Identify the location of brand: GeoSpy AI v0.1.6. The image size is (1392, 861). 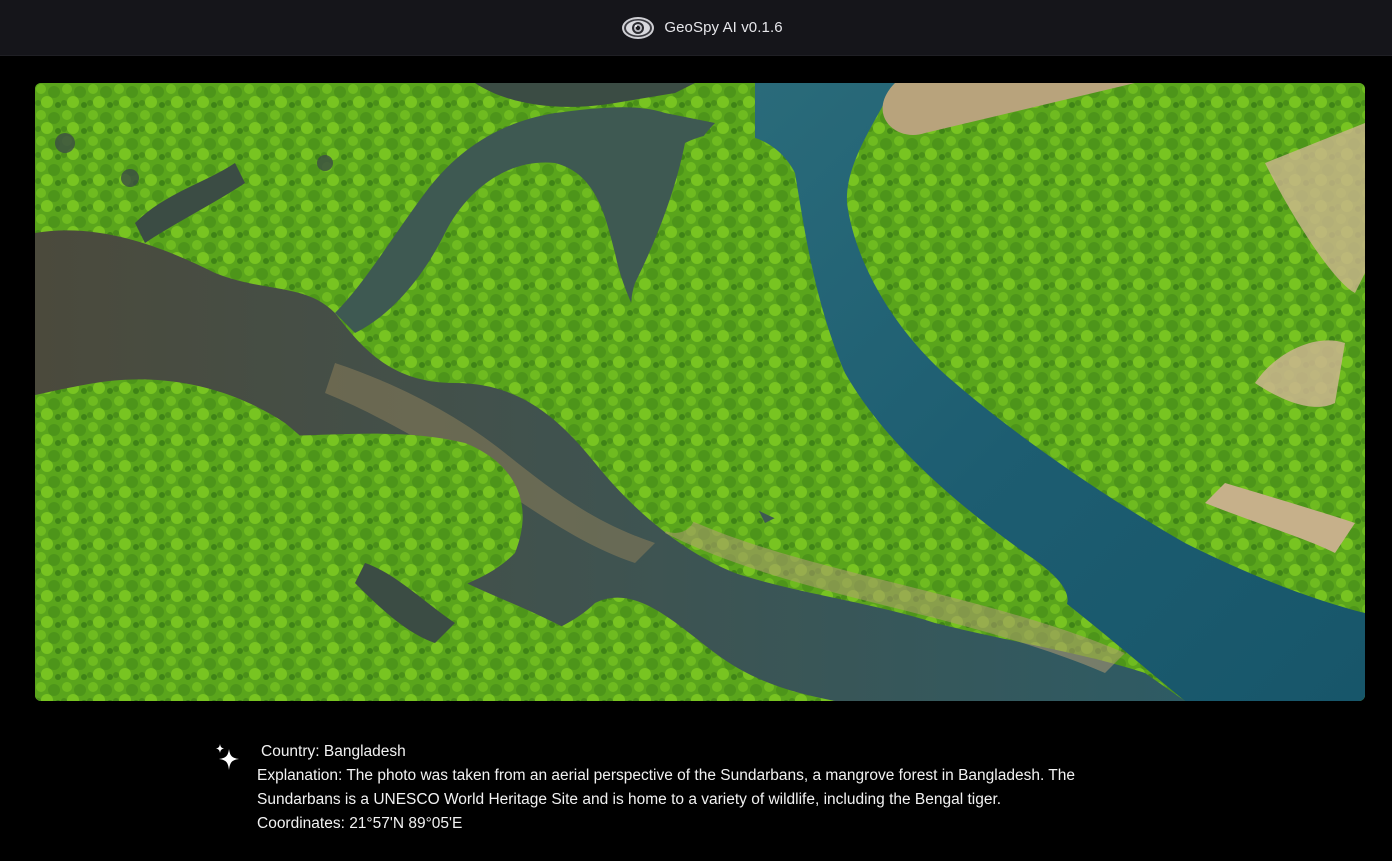
(702, 28).